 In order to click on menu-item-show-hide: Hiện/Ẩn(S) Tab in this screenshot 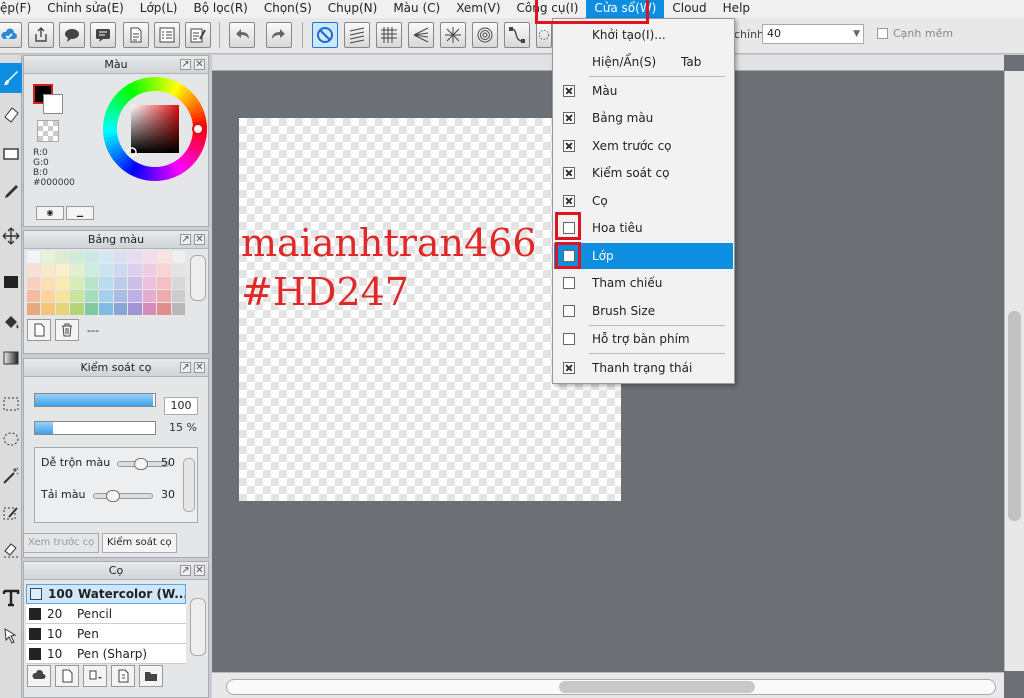, I will do `click(643, 62)`.